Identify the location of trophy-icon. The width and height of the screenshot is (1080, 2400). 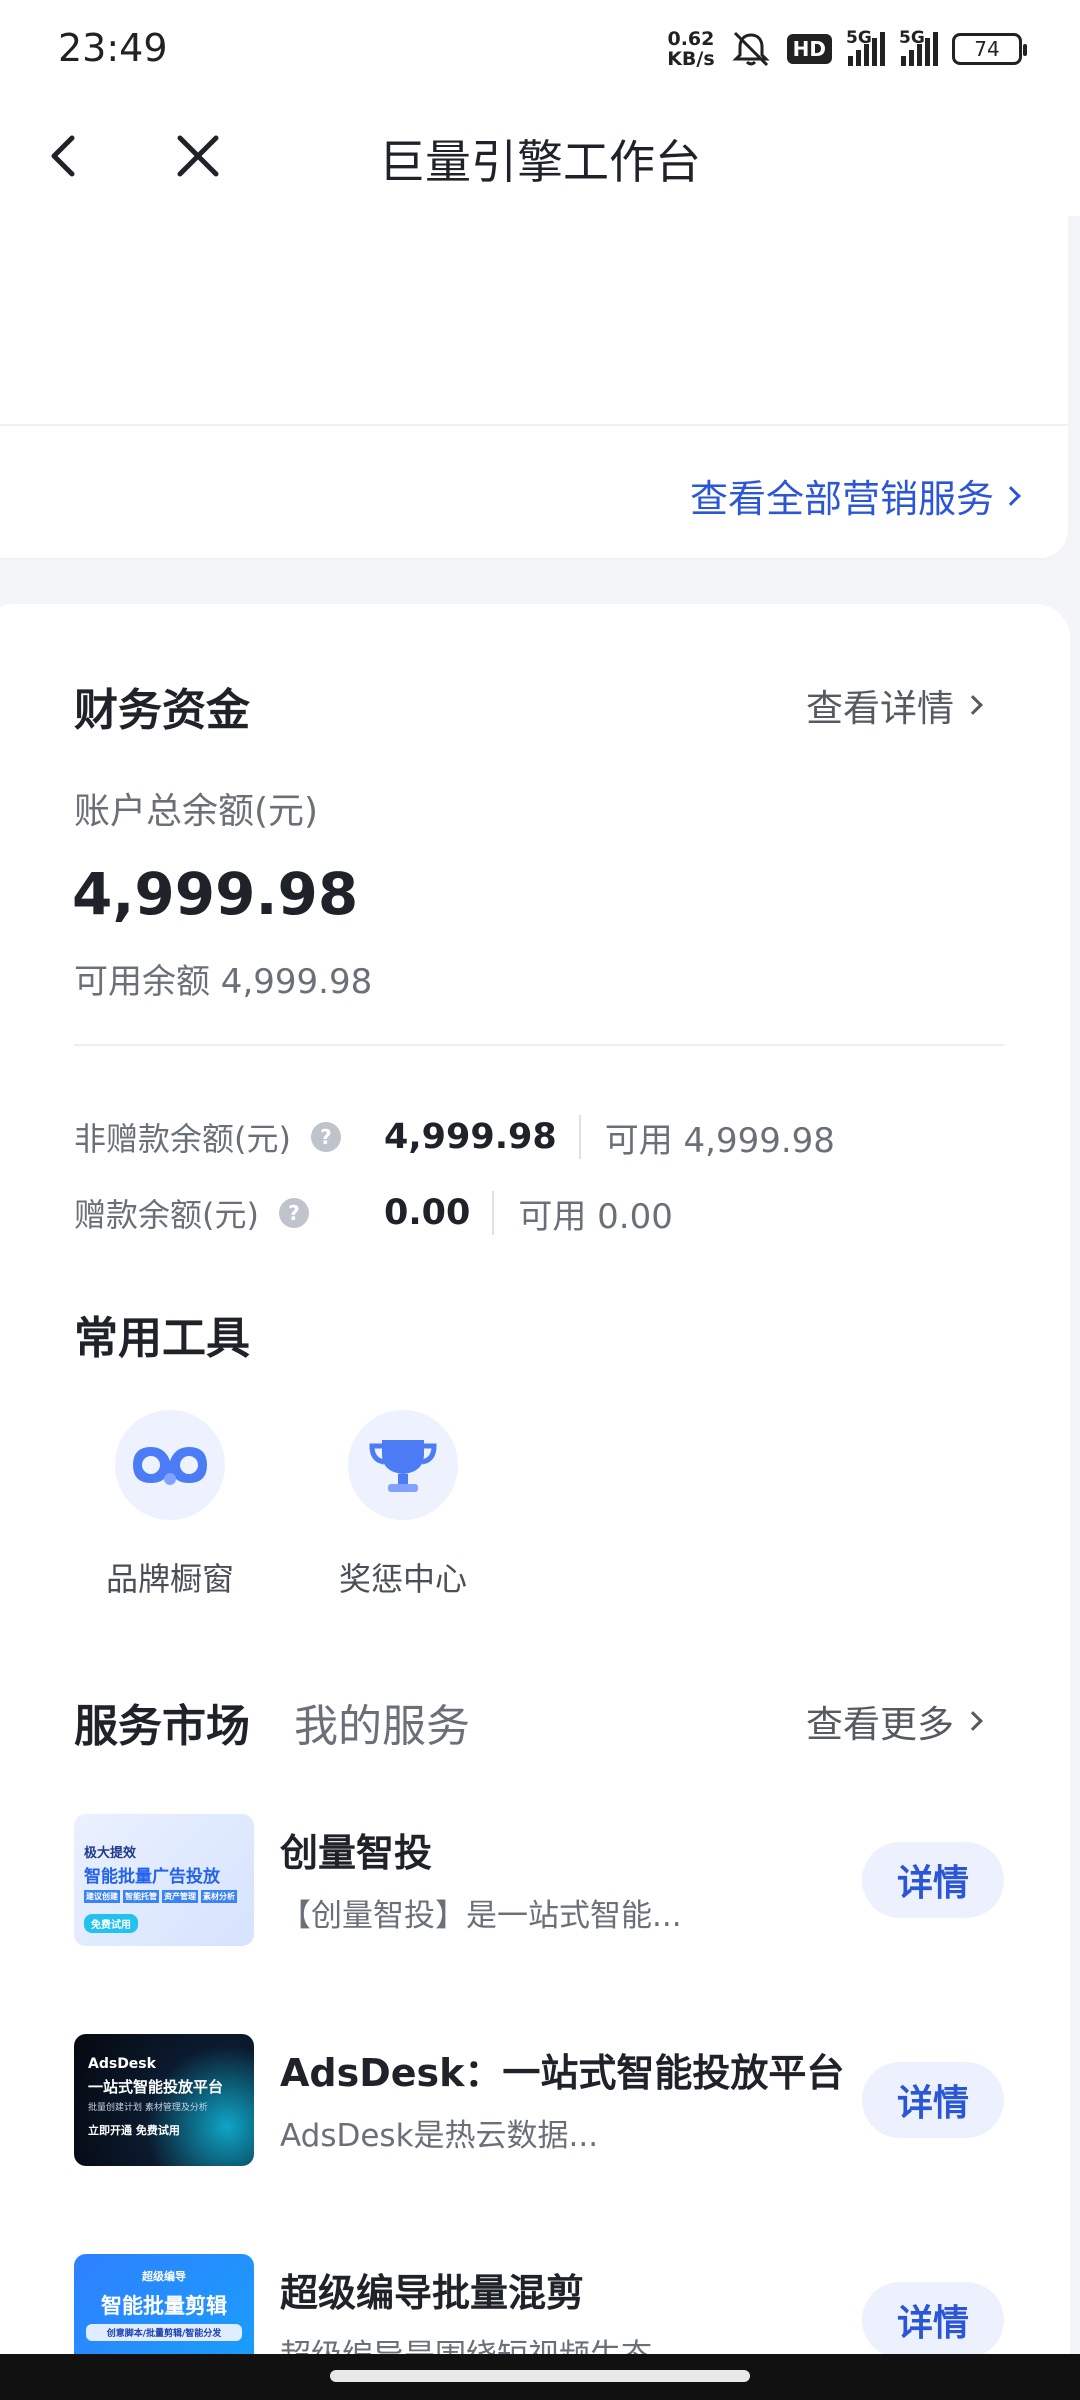
(403, 1466).